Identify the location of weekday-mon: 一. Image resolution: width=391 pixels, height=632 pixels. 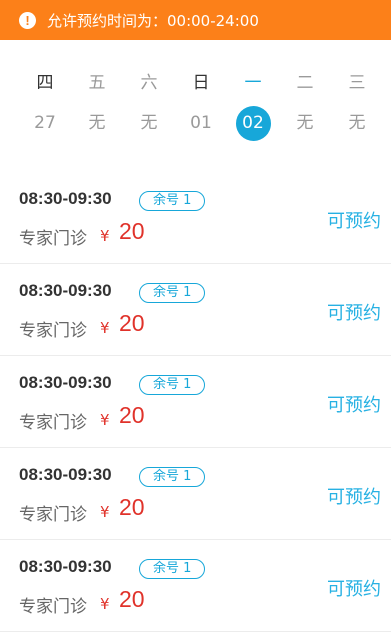
(253, 83).